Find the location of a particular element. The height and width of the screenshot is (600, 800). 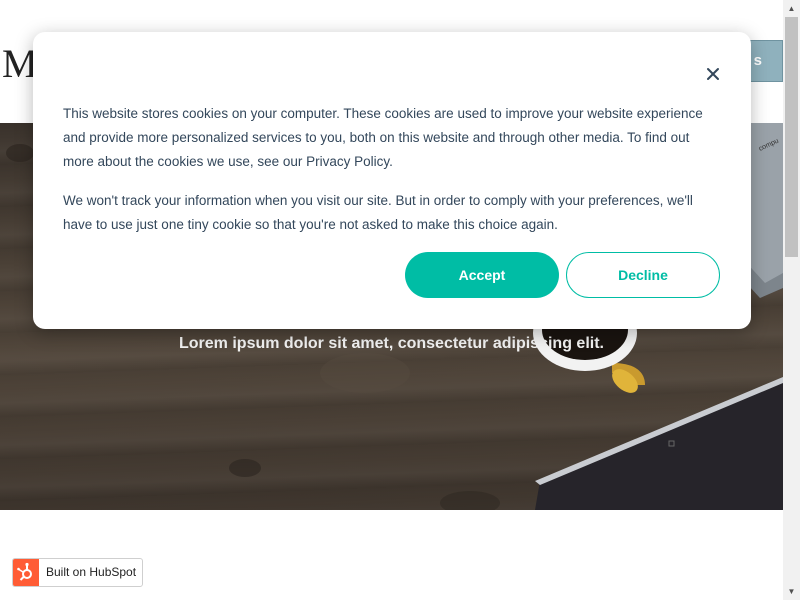

page-scrollbar: ▲ ▼ is located at coordinates (791, 300).